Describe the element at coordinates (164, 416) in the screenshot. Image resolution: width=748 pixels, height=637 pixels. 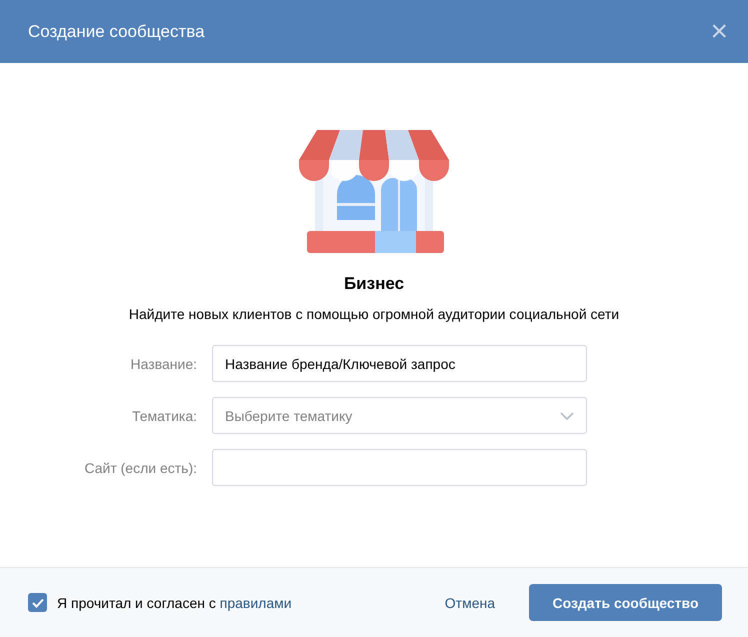
I see `field-label: Тематика:` at that location.